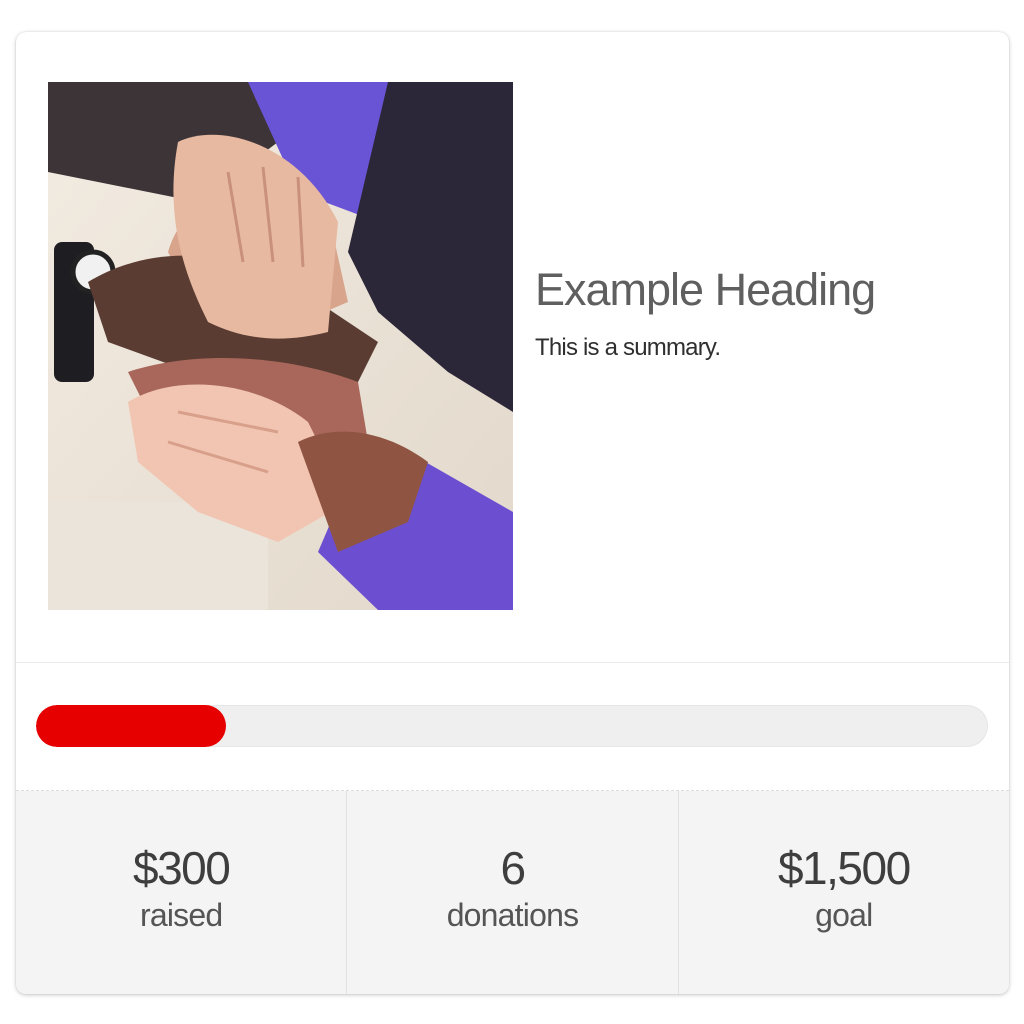 The height and width of the screenshot is (1024, 1024). I want to click on campaign-text: Example Heading This is a summary., so click(755, 313).